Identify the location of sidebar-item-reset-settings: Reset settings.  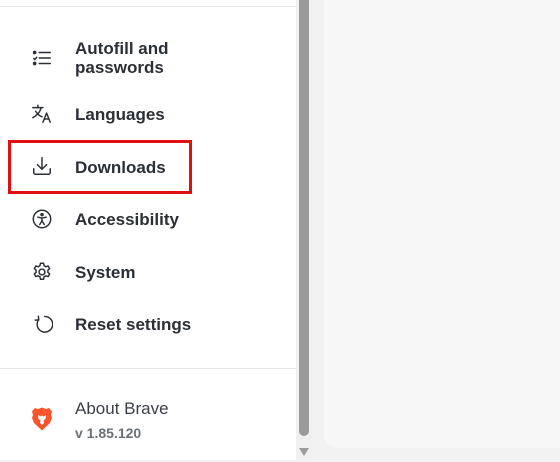
(148, 324).